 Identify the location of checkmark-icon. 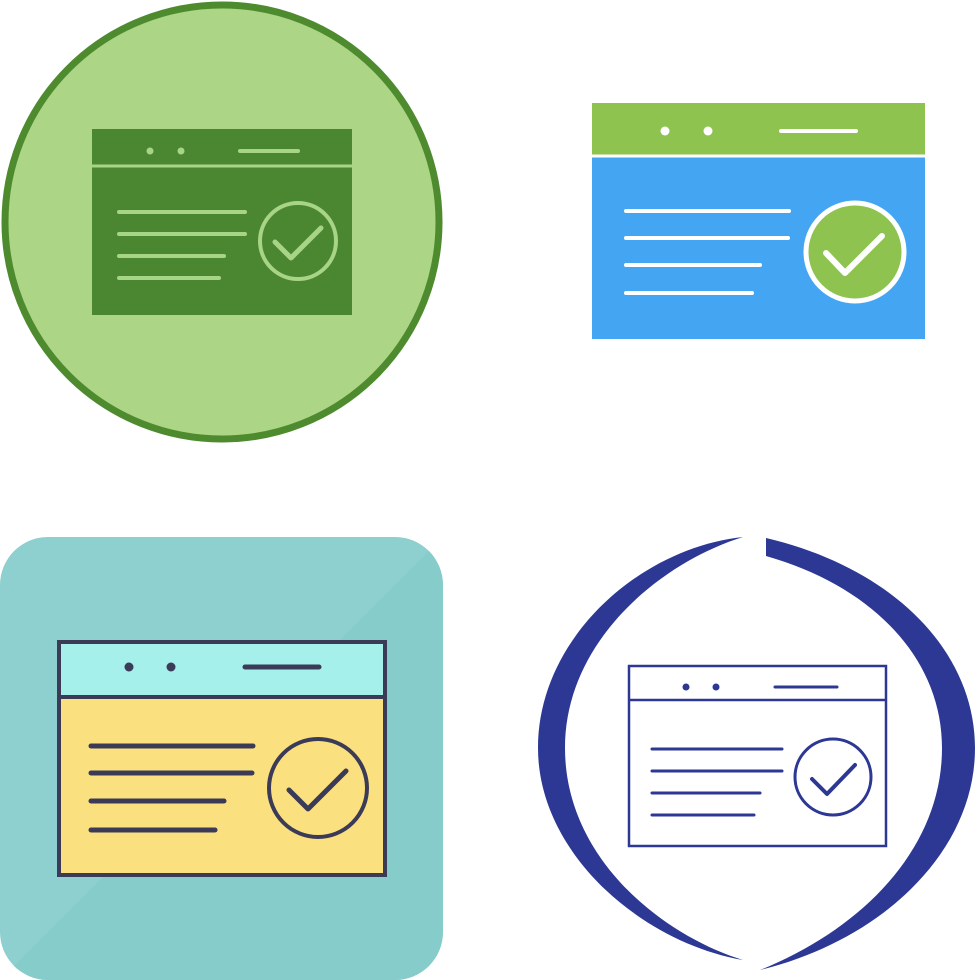
(833, 779).